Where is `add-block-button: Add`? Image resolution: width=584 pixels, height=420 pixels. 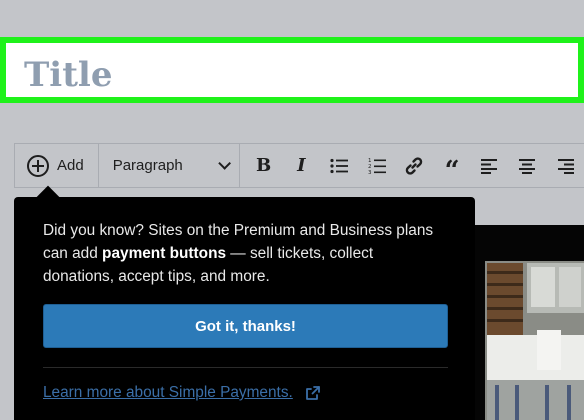 add-block-button: Add is located at coordinates (57, 165).